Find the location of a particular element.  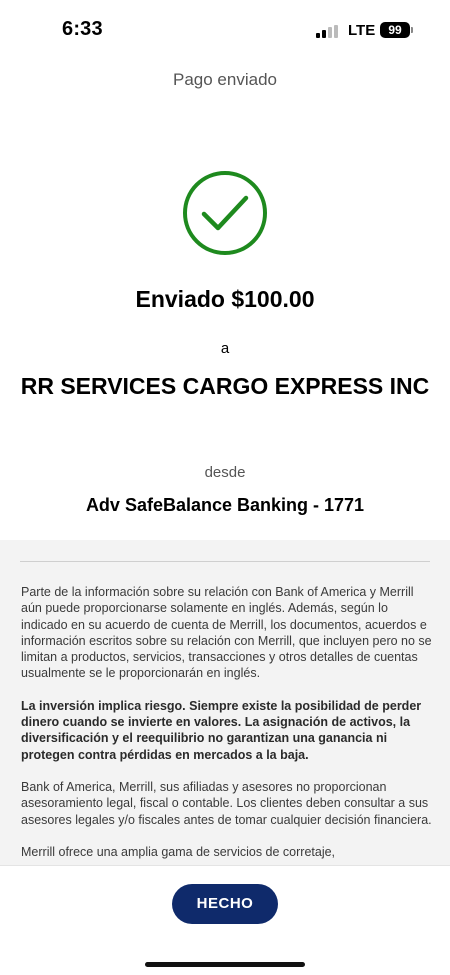

from-label: desde is located at coordinates (225, 472).